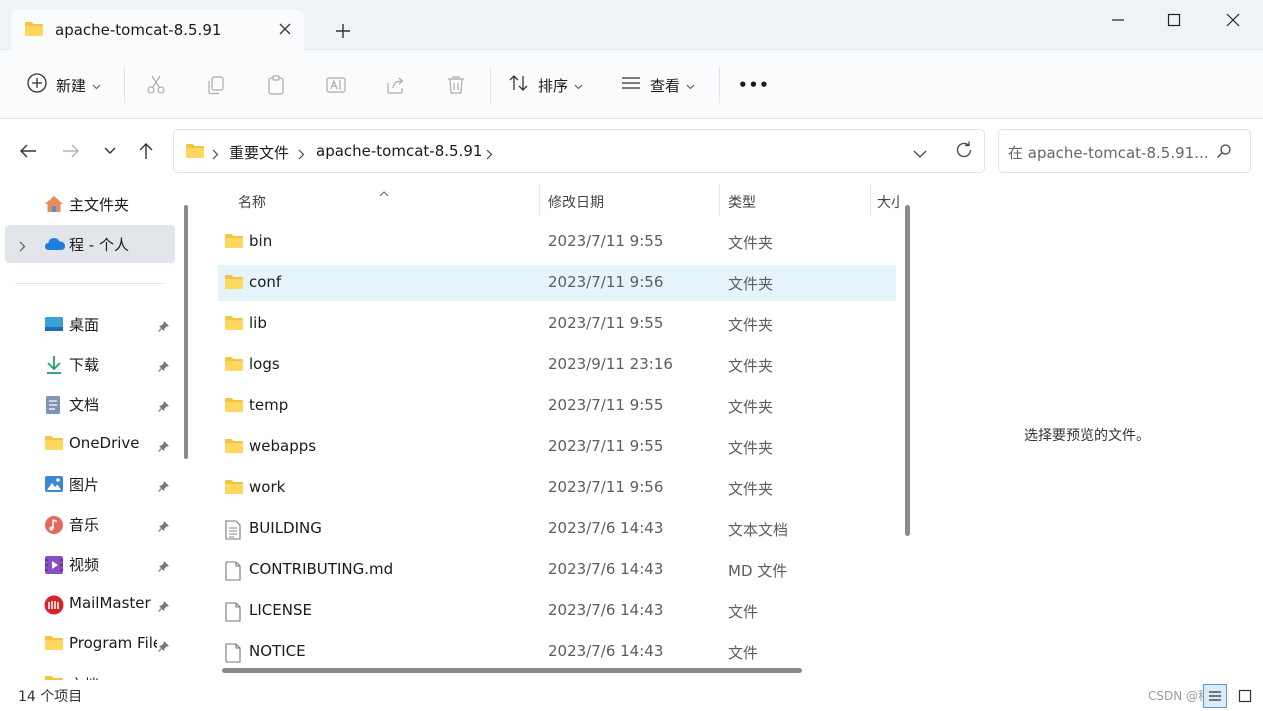 The width and height of the screenshot is (1263, 711). What do you see at coordinates (1224, 153) in the screenshot?
I see `search-icon` at bounding box center [1224, 153].